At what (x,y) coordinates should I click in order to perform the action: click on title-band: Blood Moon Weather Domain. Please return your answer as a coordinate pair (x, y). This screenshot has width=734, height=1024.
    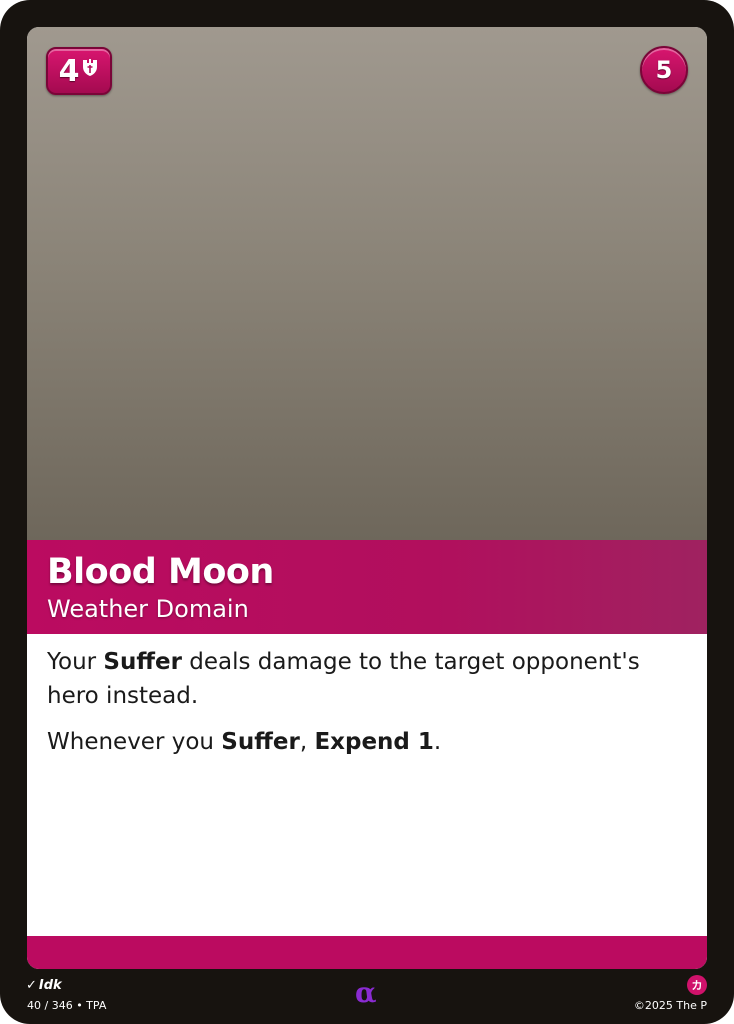
    Looking at the image, I should click on (367, 587).